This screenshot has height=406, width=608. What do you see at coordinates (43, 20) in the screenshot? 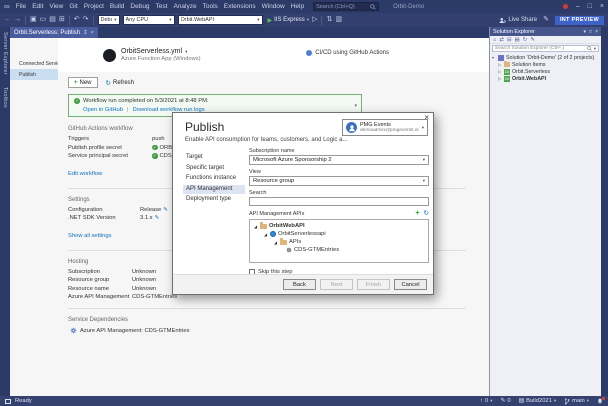
I see `open-file-icon: ▭` at bounding box center [43, 20].